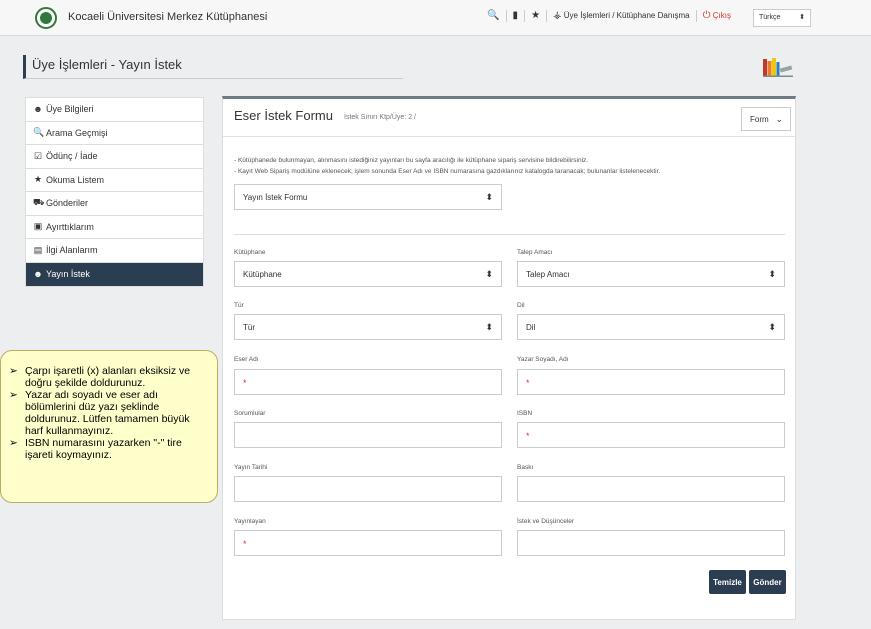 Image resolution: width=871 pixels, height=629 pixels. What do you see at coordinates (368, 489) in the screenshot?
I see `pubdate-input` at bounding box center [368, 489].